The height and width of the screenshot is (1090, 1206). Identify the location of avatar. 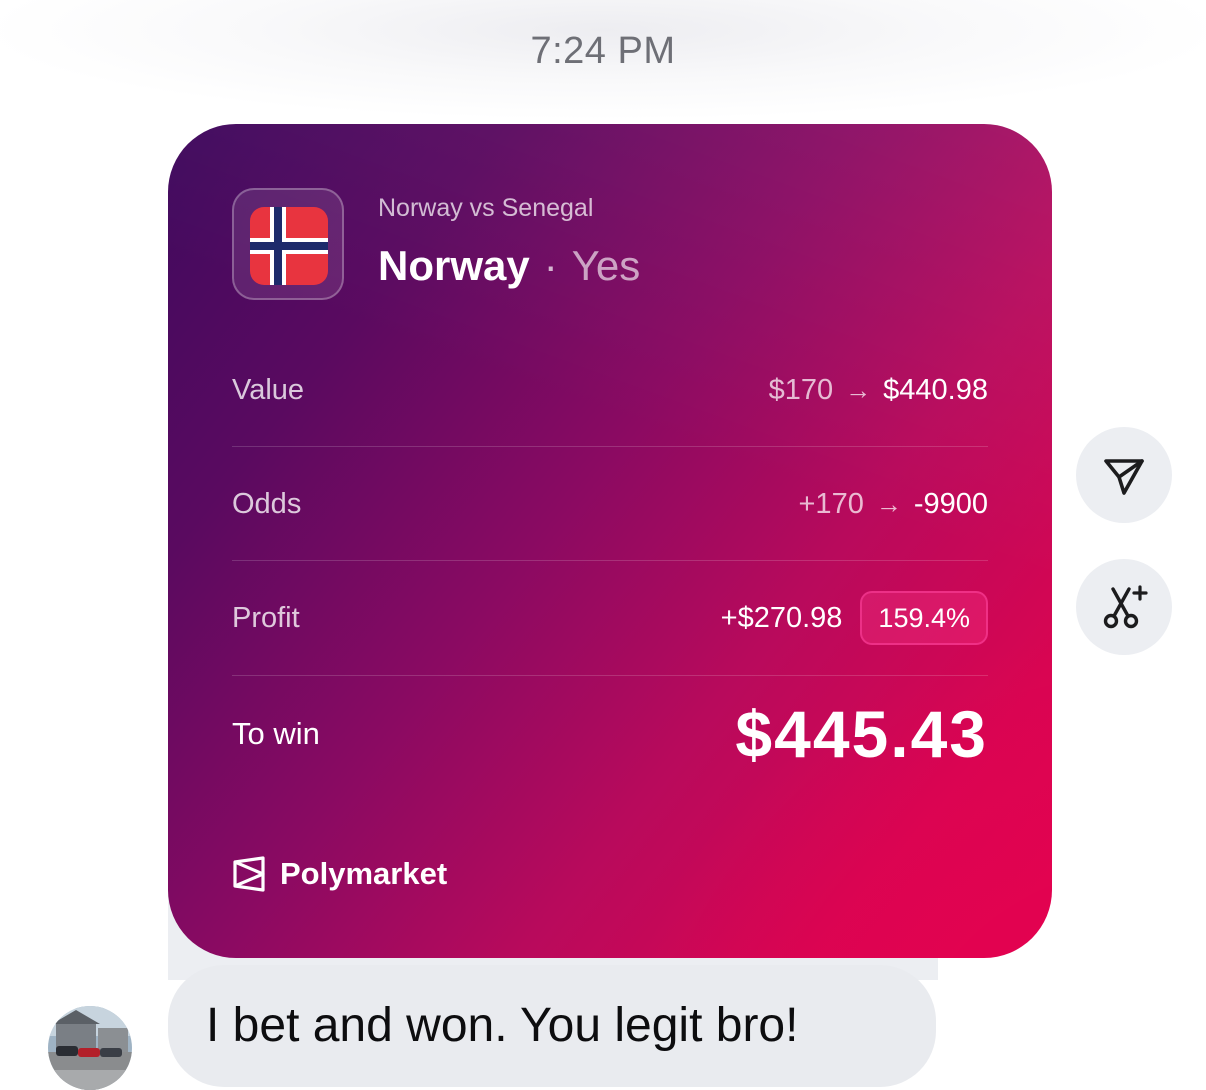
(90, 1048).